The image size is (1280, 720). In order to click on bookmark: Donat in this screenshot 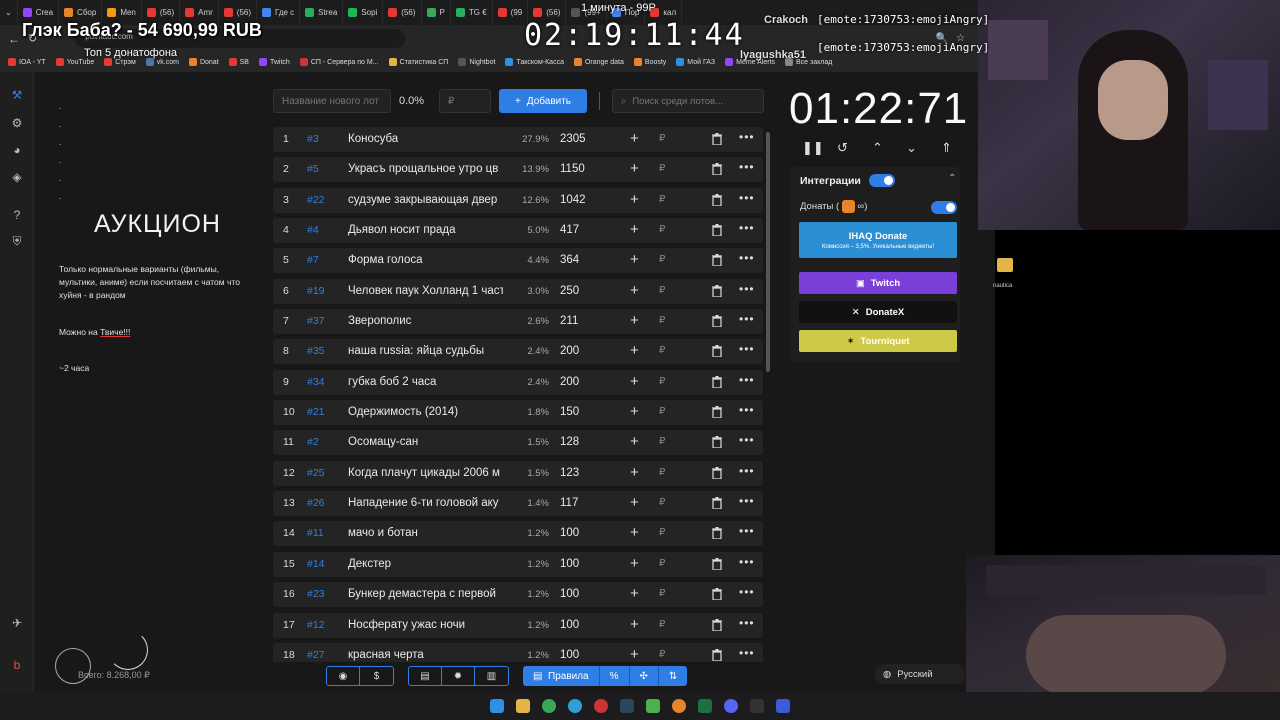, I will do `click(203, 62)`.